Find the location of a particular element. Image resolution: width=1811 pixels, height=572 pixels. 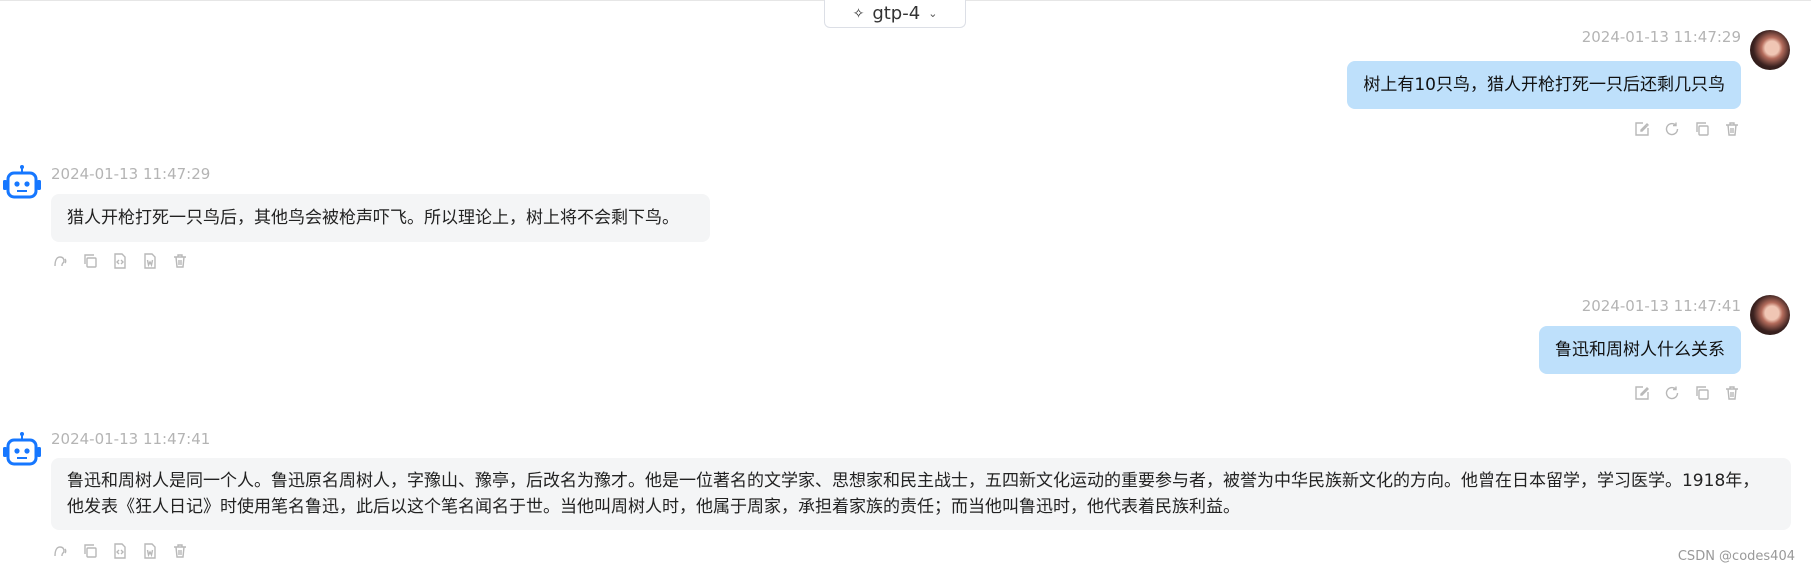

model-name: gtp-4 is located at coordinates (896, 13).